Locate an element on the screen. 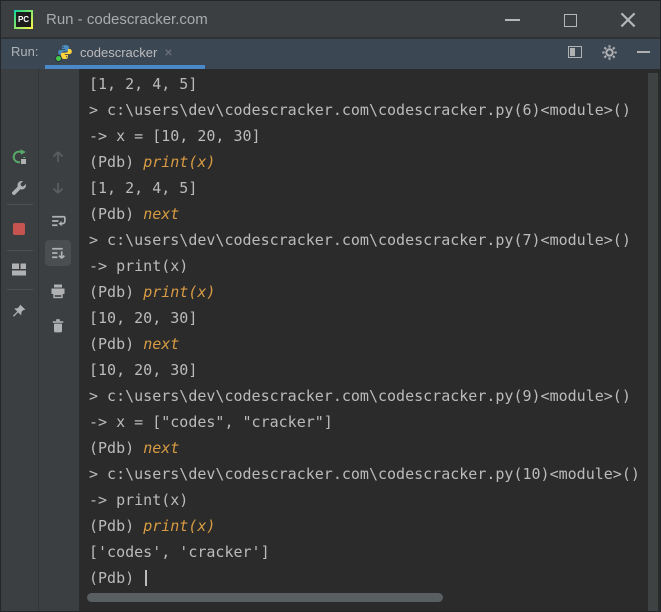  maximize-button is located at coordinates (570, 20).